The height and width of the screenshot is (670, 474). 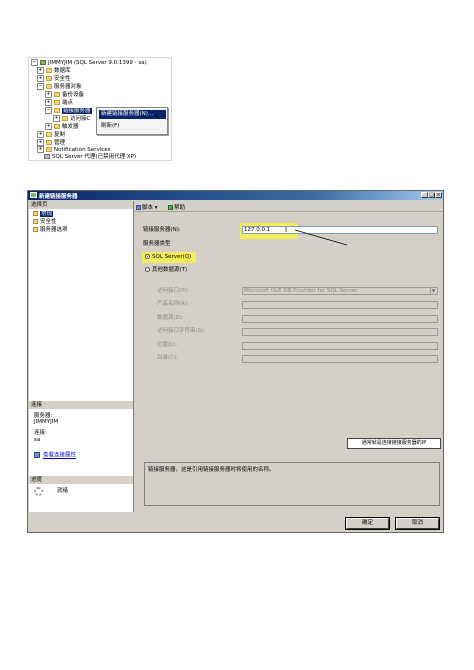 What do you see at coordinates (417, 523) in the screenshot?
I see `cancel-button: 取消` at bounding box center [417, 523].